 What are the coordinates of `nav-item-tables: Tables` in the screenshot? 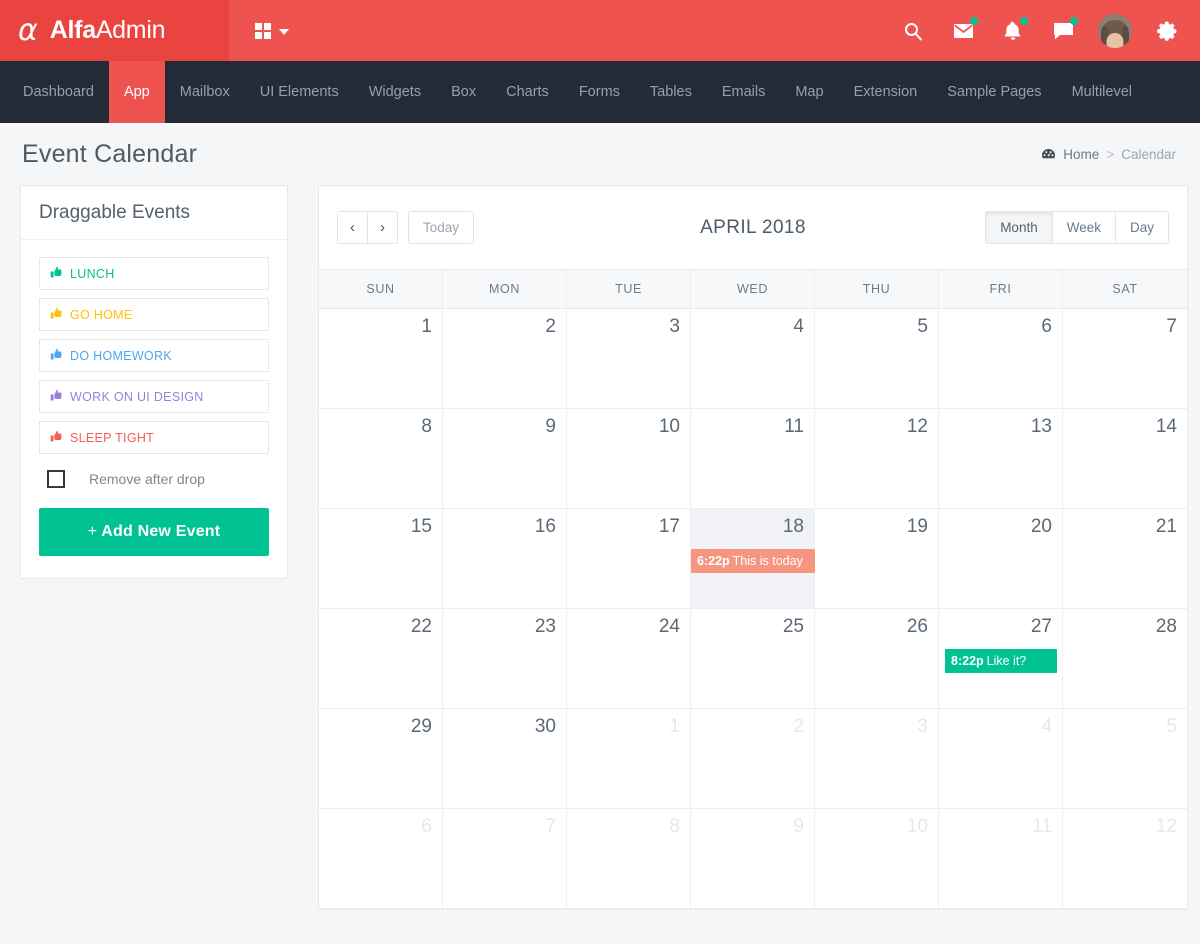 It's located at (671, 92).